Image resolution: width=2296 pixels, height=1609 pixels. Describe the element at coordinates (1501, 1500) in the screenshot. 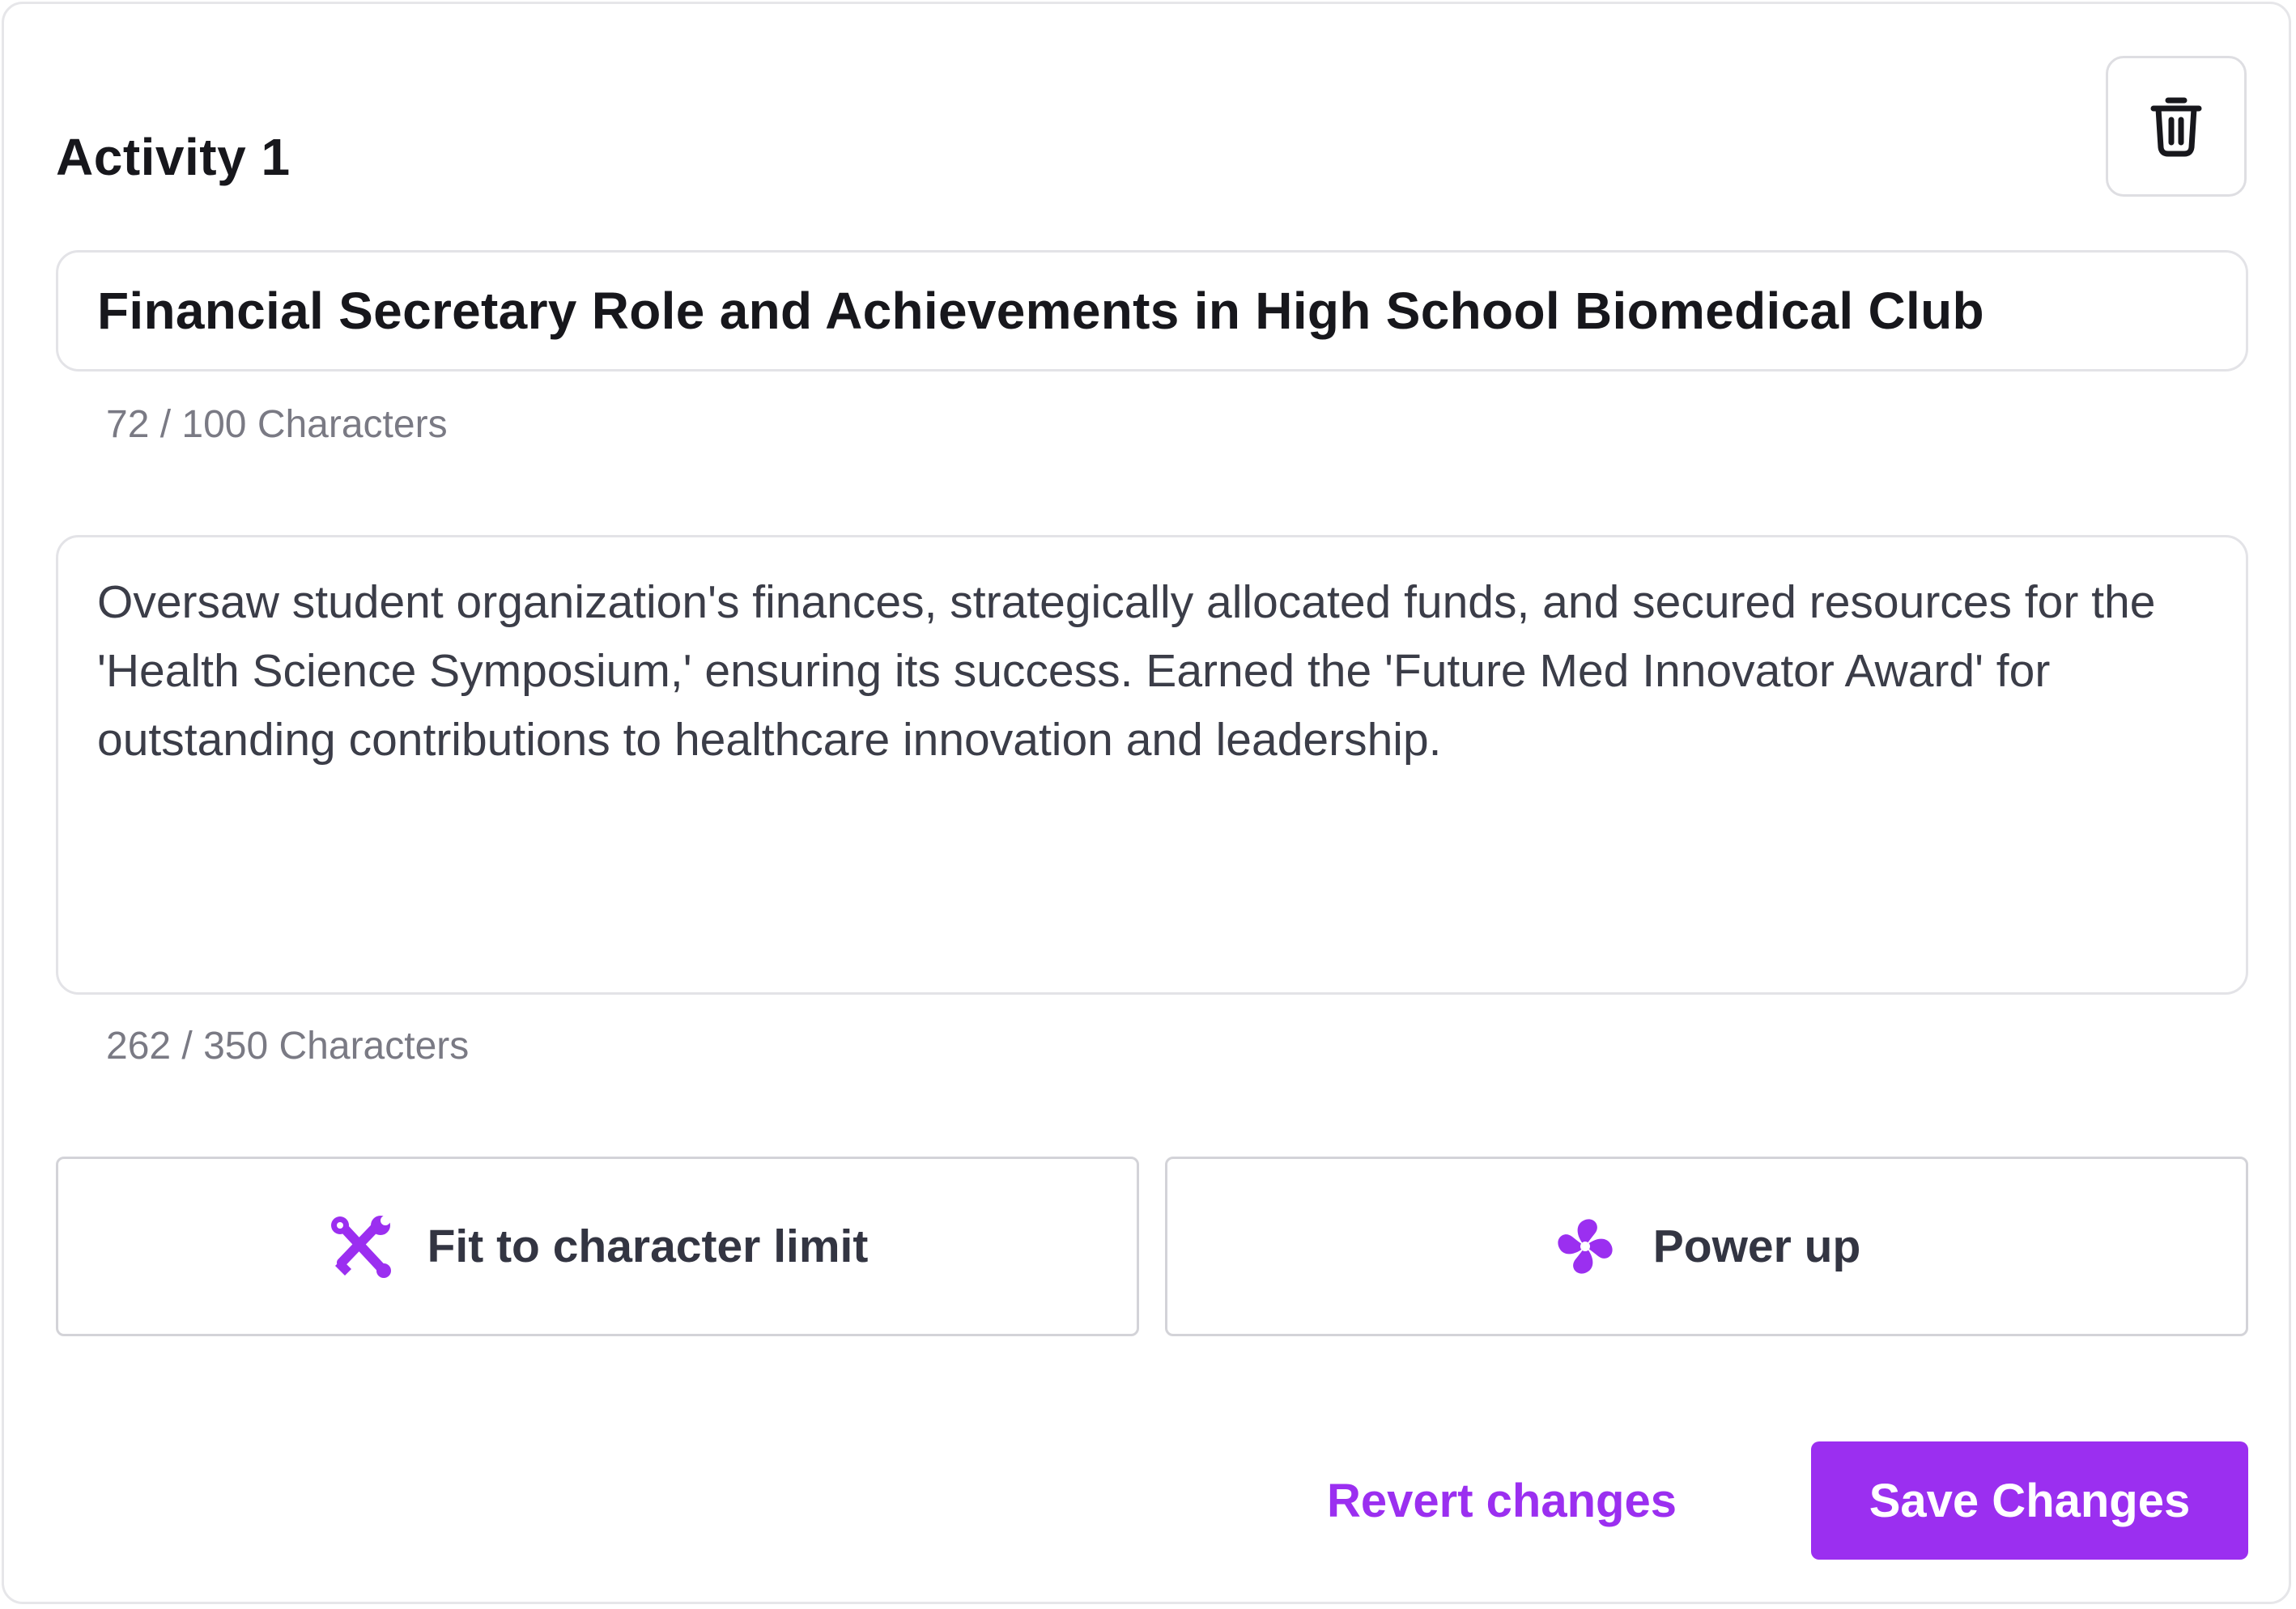

I see `revert-changes-button: Revert changes` at that location.